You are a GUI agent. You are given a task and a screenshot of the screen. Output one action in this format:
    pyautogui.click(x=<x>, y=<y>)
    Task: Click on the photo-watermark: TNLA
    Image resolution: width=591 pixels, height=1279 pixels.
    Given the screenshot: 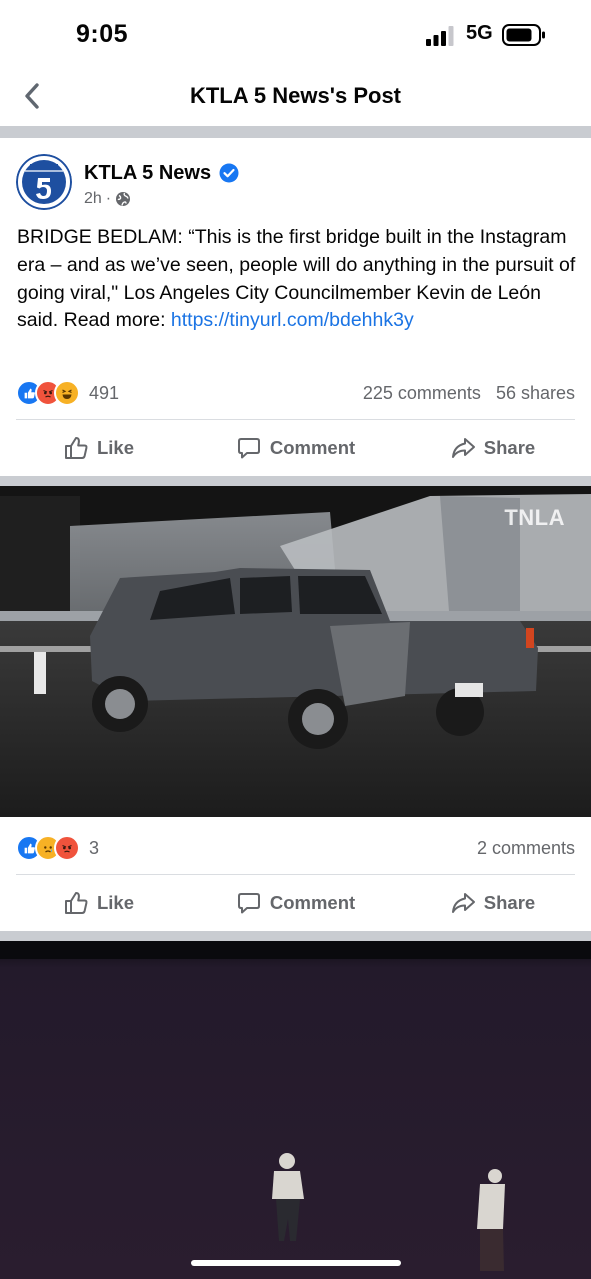 What is the action you would take?
    pyautogui.click(x=534, y=517)
    